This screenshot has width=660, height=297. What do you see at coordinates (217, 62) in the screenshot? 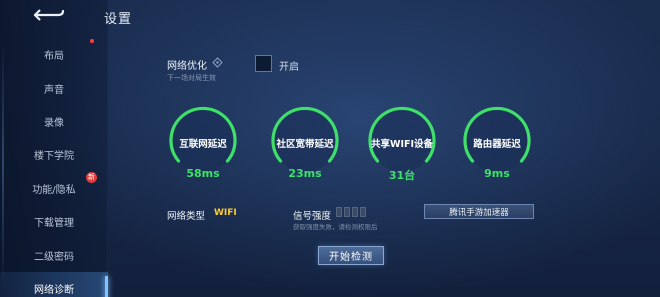
I see `info-icon` at bounding box center [217, 62].